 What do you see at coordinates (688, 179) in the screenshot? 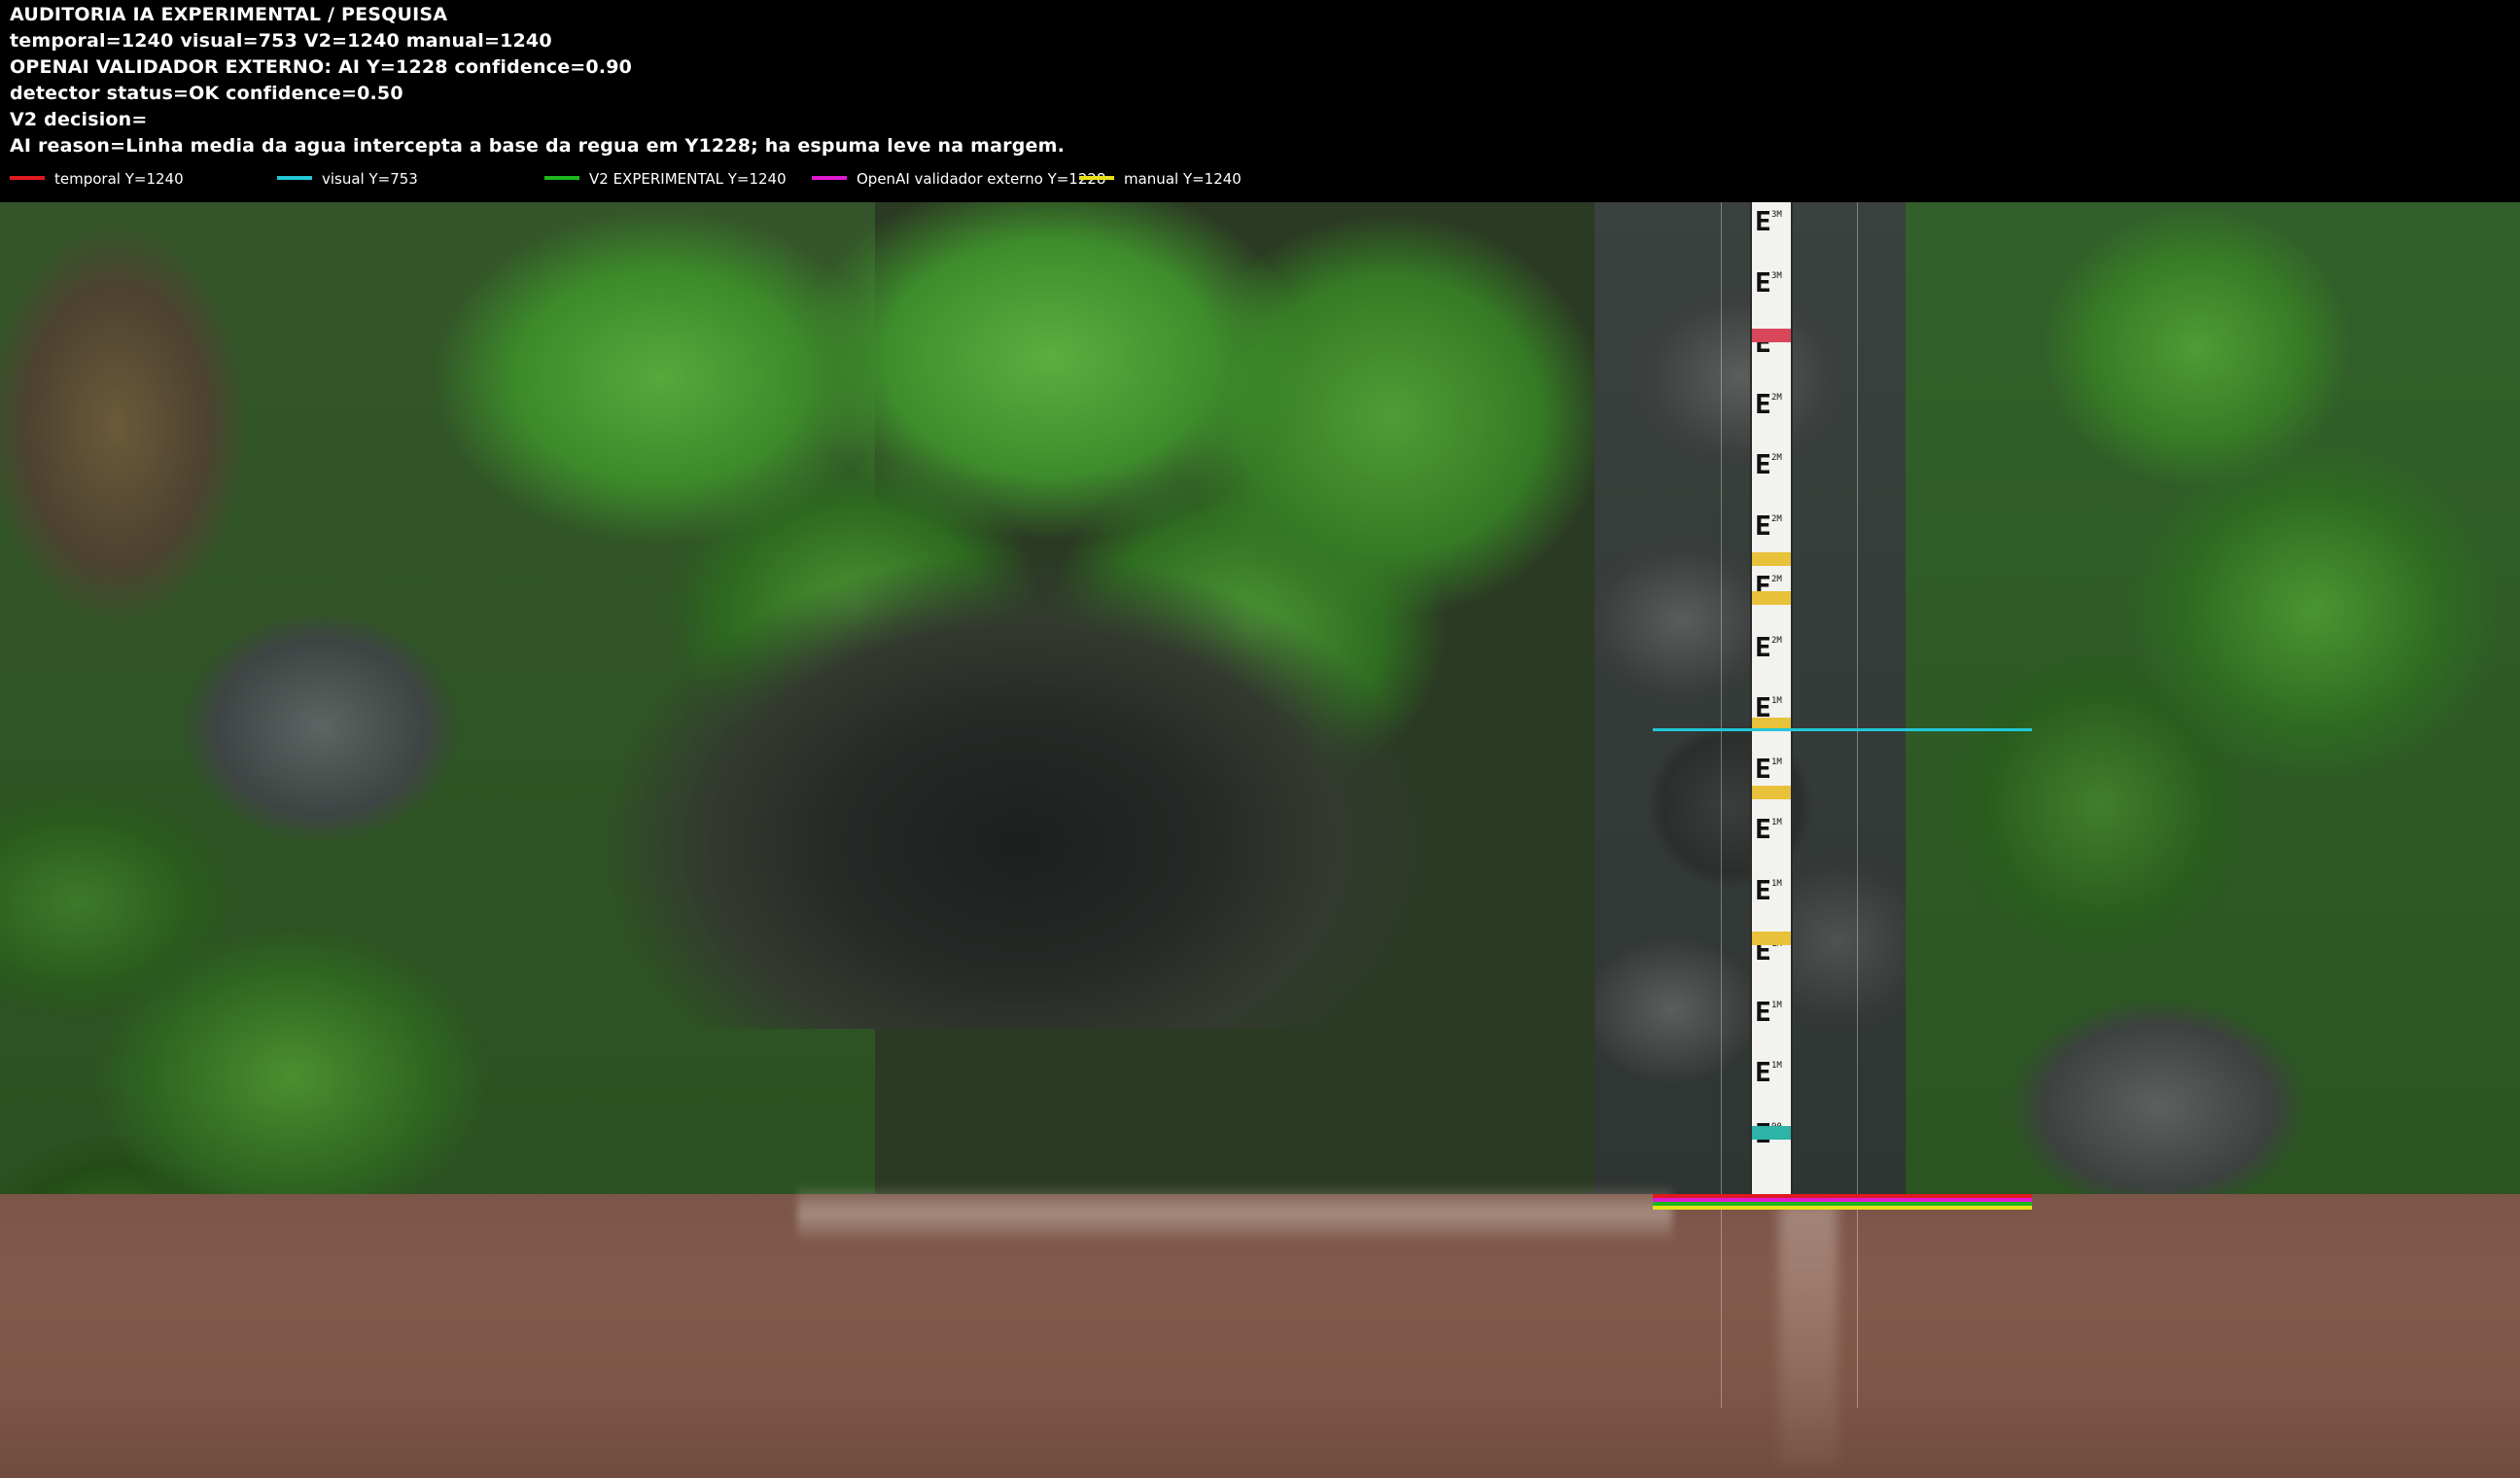
I see `legend-label: V2 EXPERIMENTAL Y=1240` at bounding box center [688, 179].